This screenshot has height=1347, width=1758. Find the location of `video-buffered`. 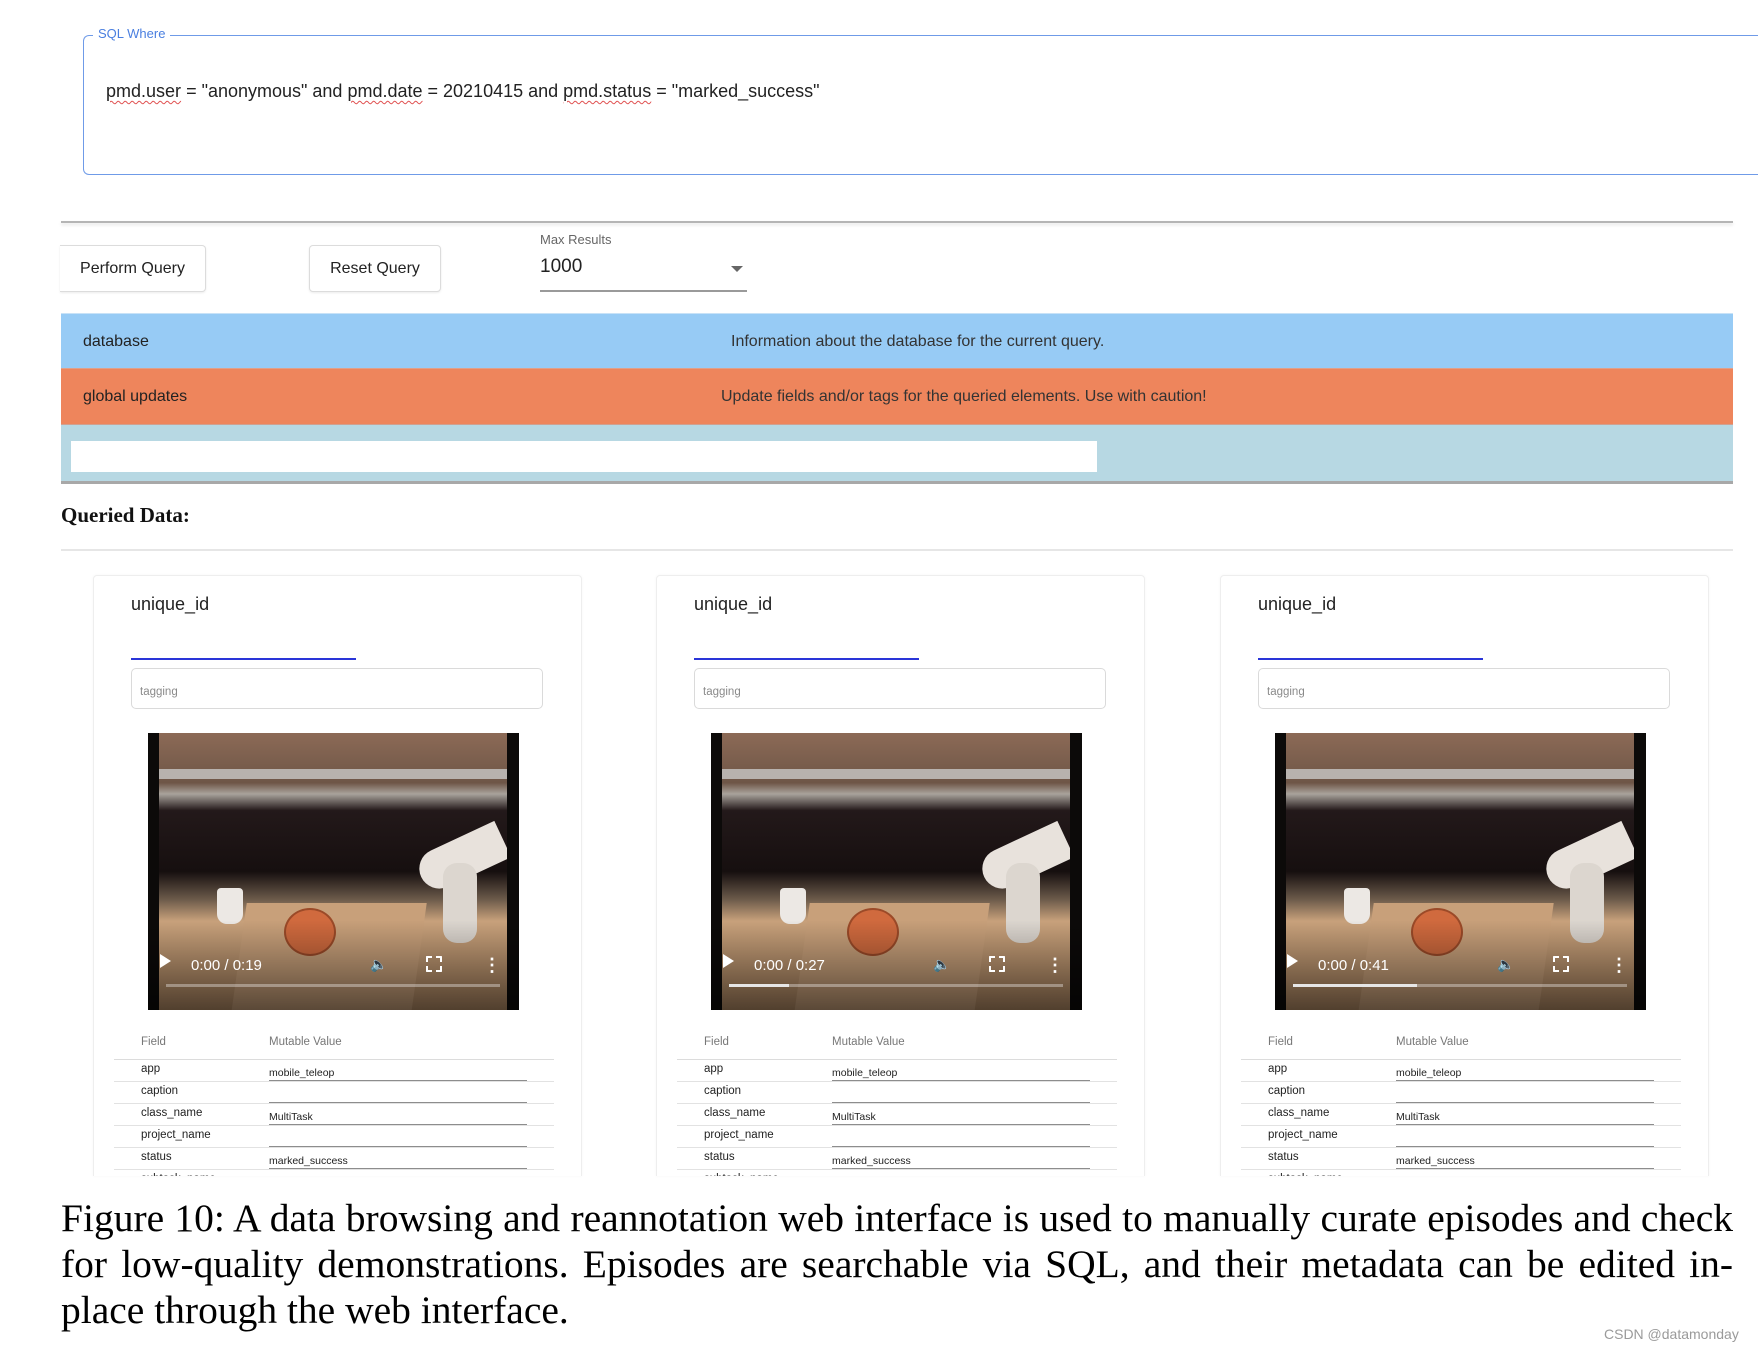

video-buffered is located at coordinates (1355, 985).